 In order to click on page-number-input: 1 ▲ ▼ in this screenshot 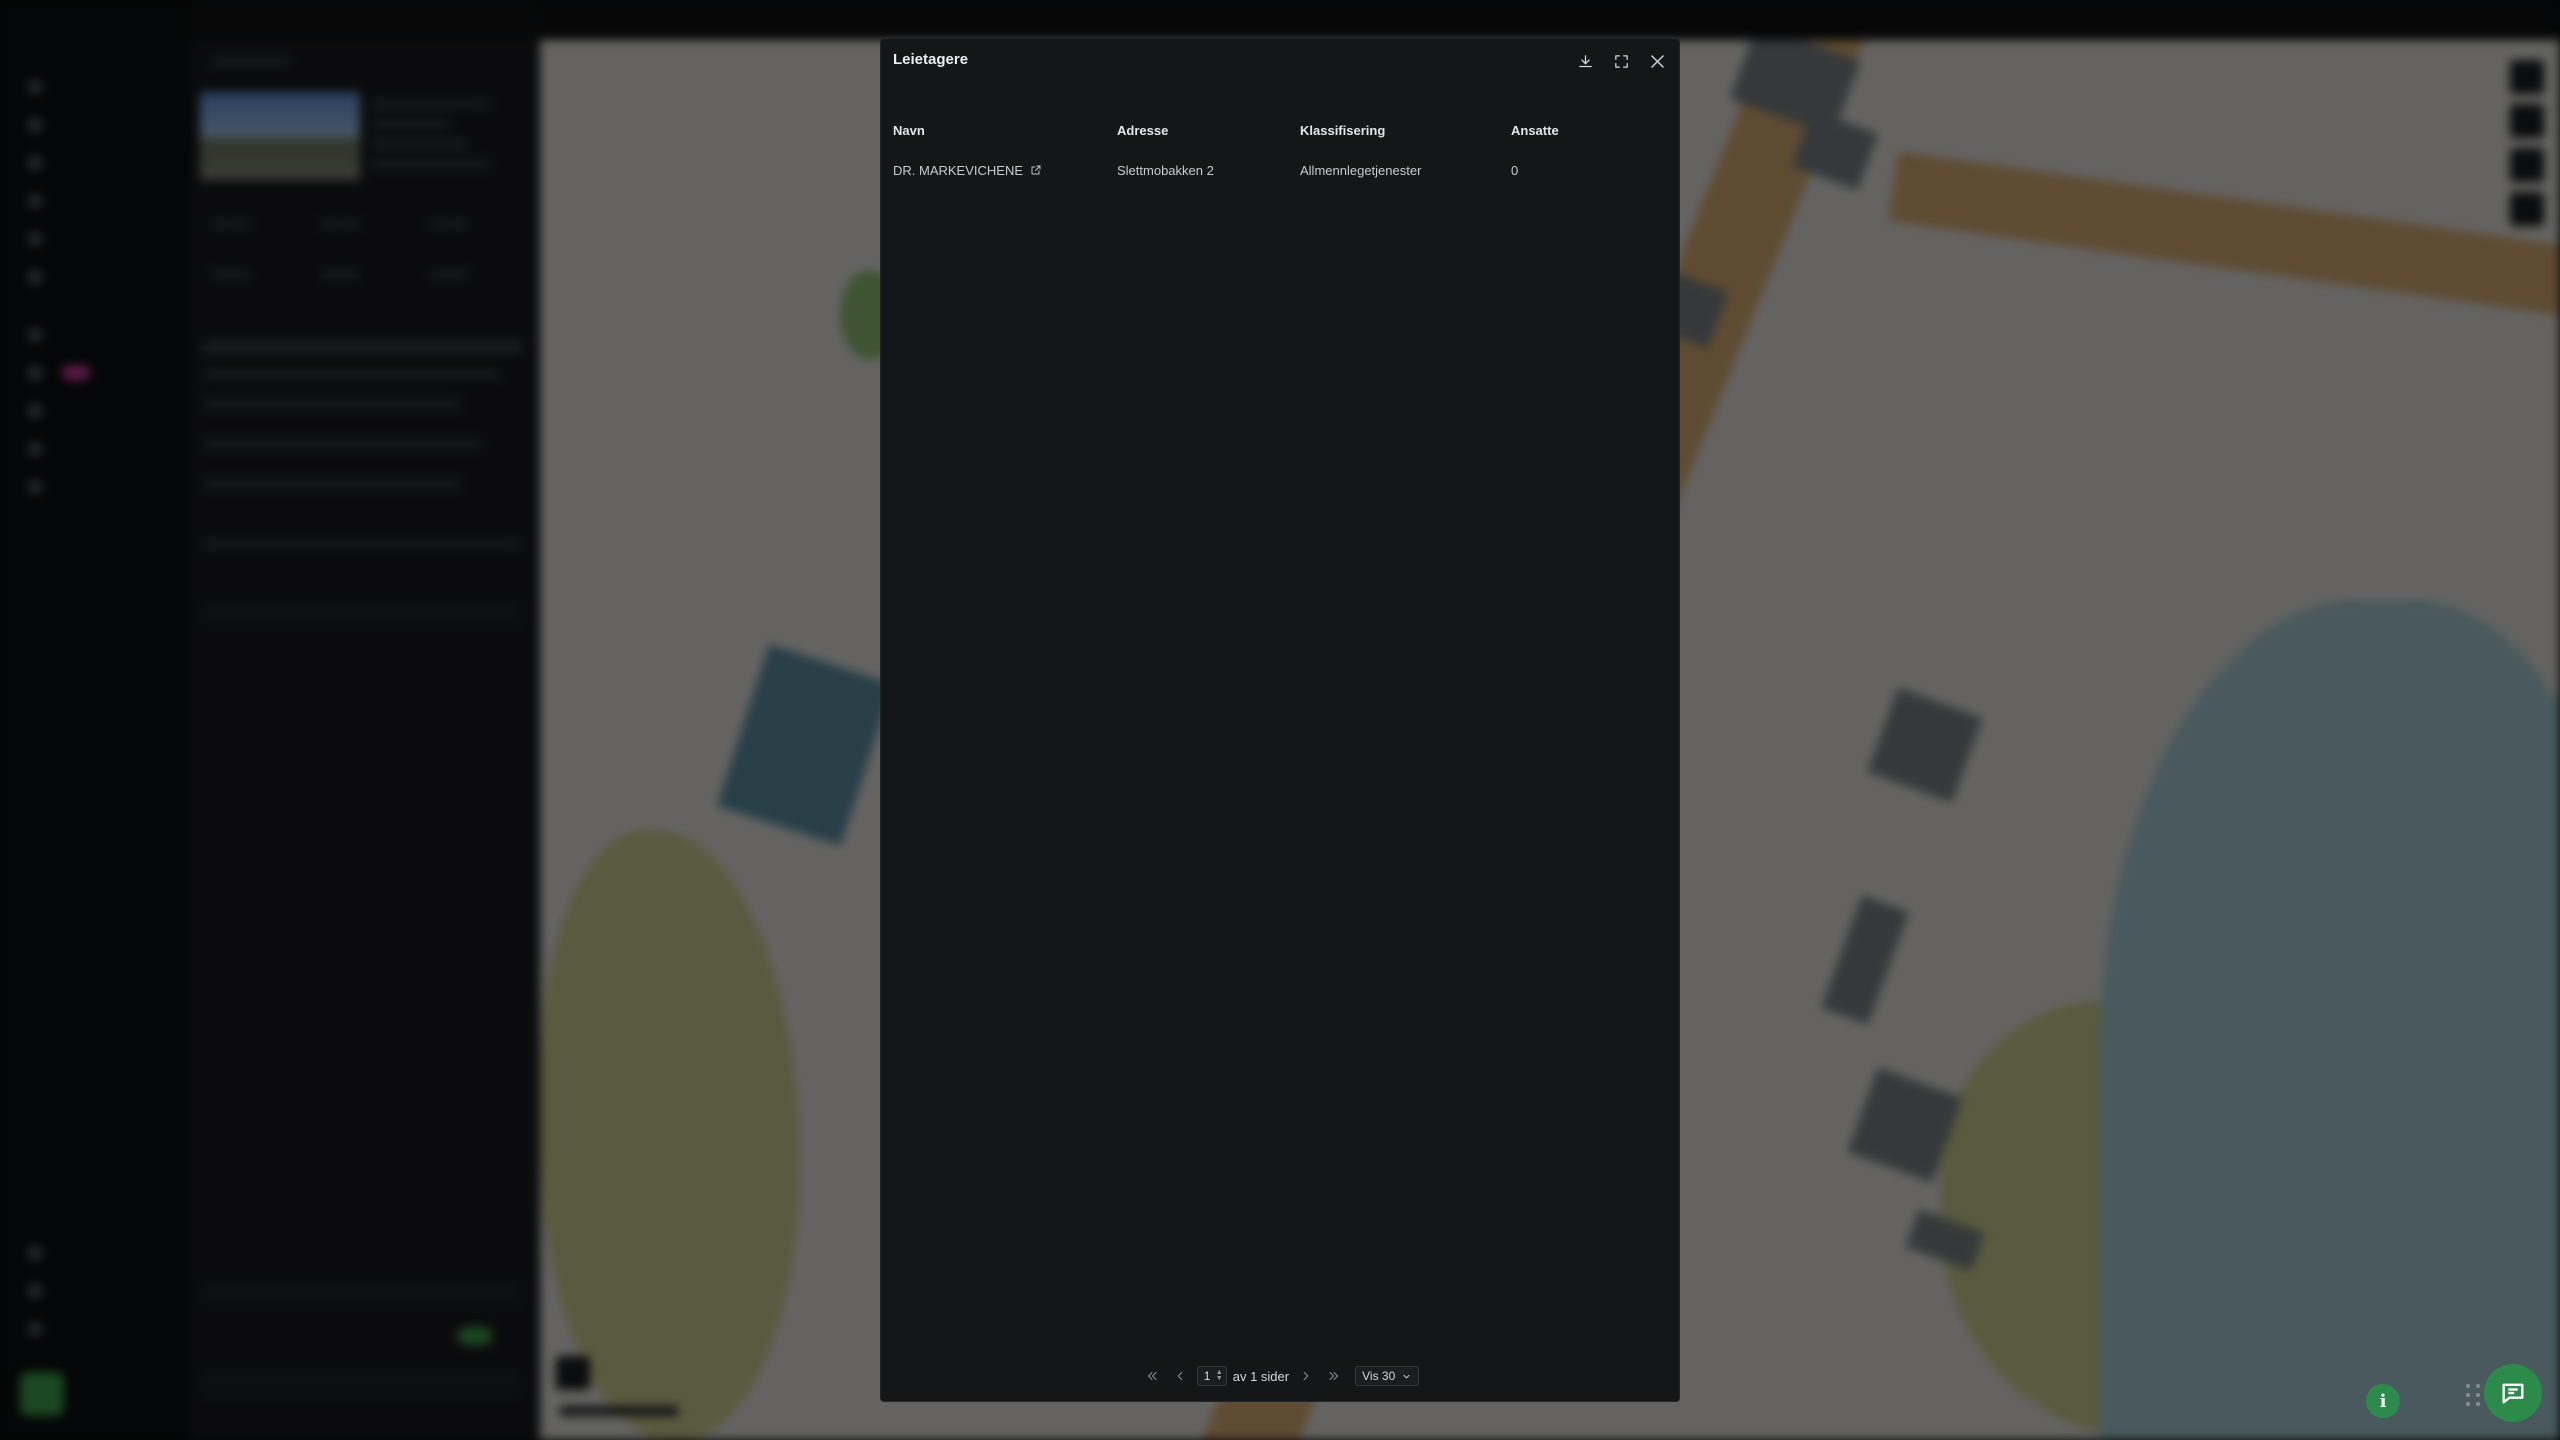, I will do `click(1211, 1376)`.